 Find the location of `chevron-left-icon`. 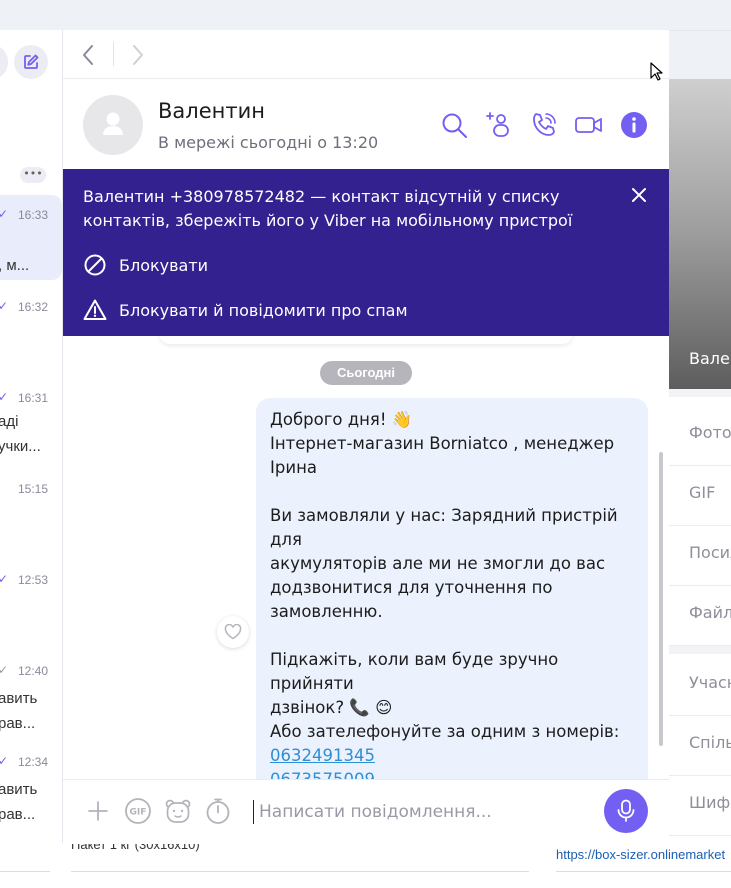

chevron-left-icon is located at coordinates (88, 55).